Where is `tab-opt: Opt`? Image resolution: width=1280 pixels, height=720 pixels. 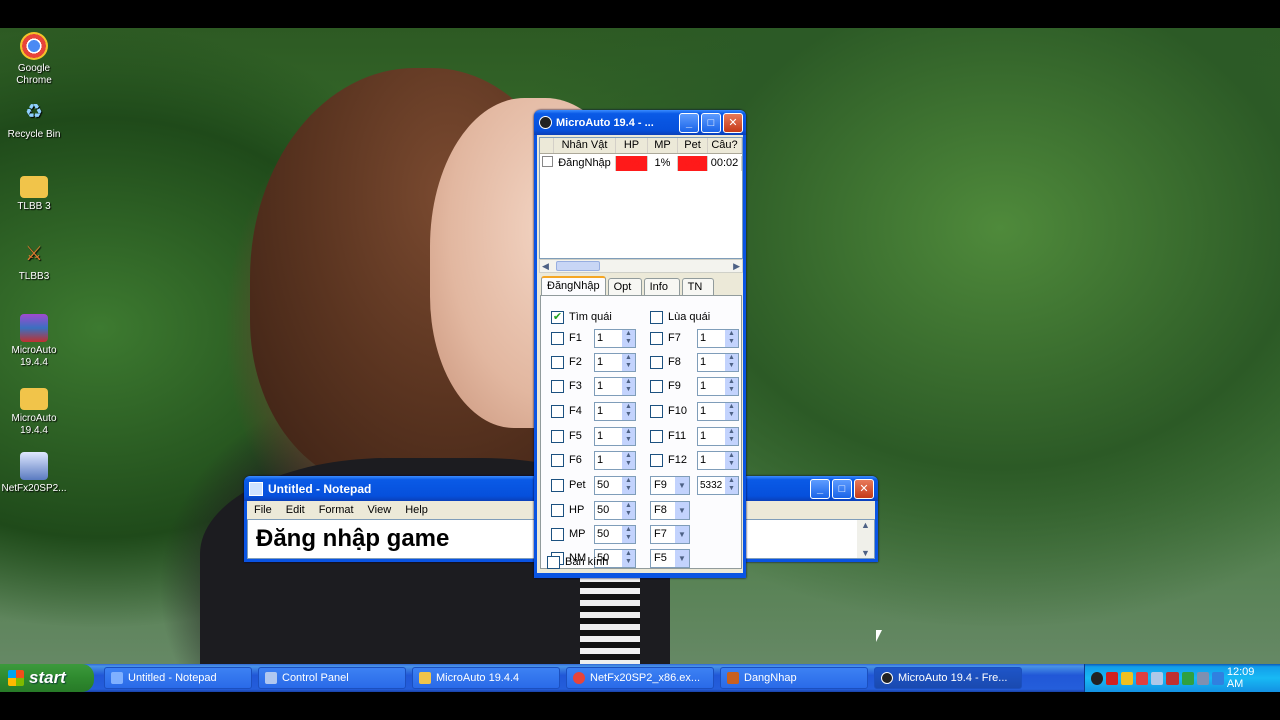
tab-opt: Opt is located at coordinates (624, 286).